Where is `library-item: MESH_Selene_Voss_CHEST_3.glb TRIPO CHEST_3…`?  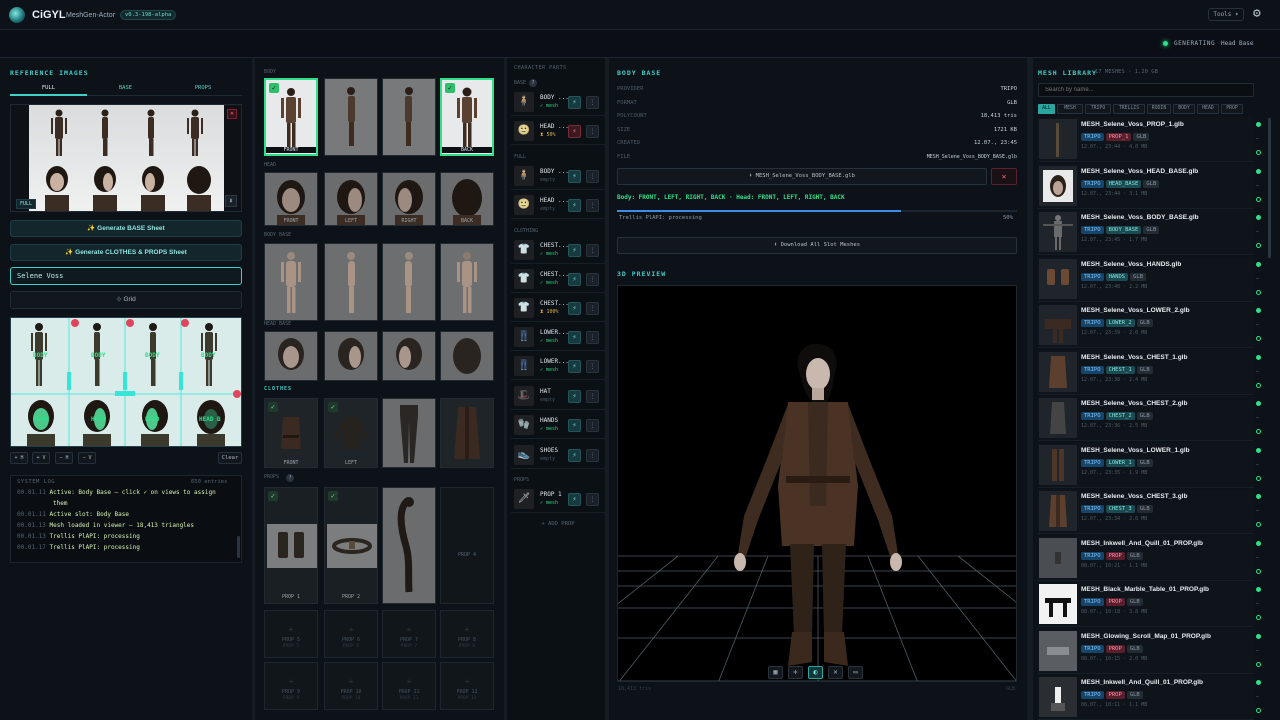
library-item: MESH_Selene_Voss_CHEST_3.glb TRIPO CHEST_3… is located at coordinates (1146, 511).